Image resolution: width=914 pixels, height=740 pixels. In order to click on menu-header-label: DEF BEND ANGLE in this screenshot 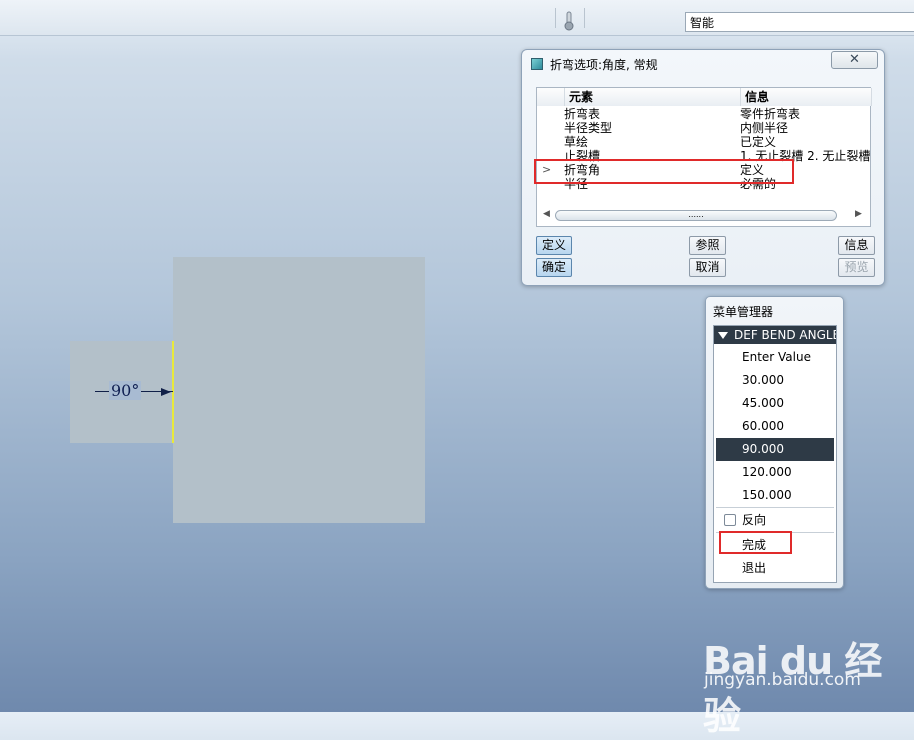, I will do `click(785, 335)`.